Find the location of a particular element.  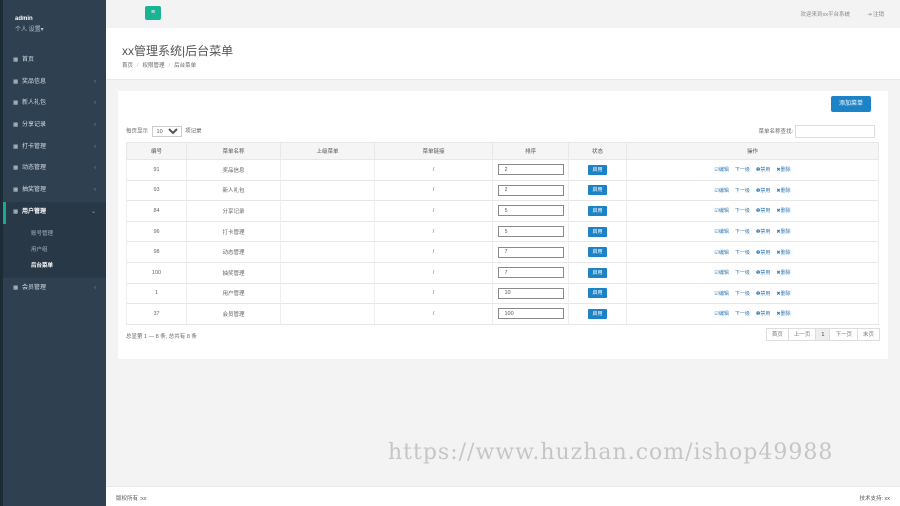

pager-page-1: 1 is located at coordinates (823, 334).